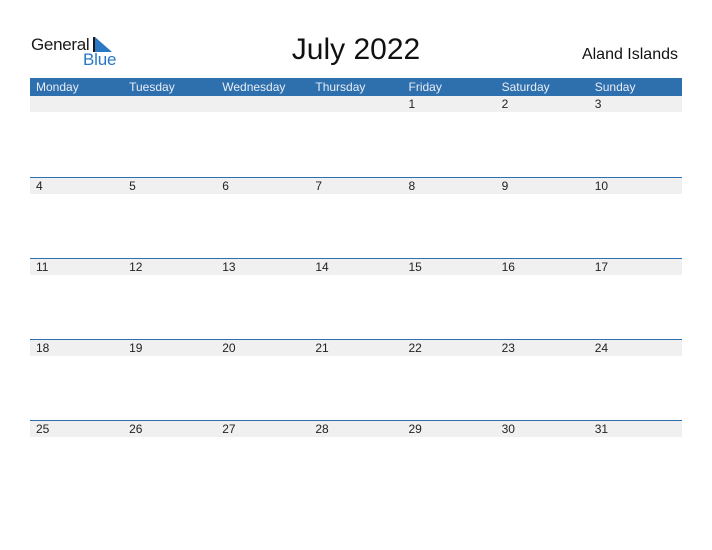 The height and width of the screenshot is (550, 712). I want to click on day-cell: 4, so click(39, 186).